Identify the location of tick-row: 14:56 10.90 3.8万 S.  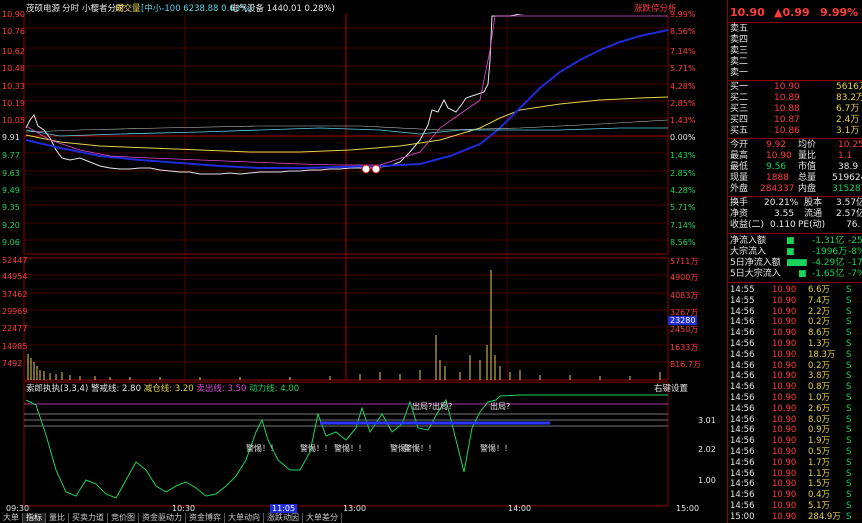
(795, 376).